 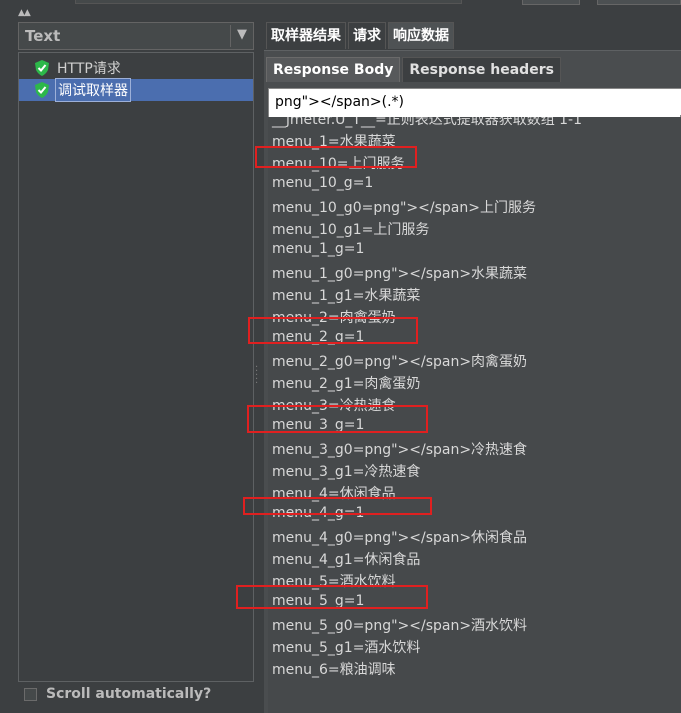 What do you see at coordinates (256, 376) in the screenshot?
I see `splitter-handle: · · · · ·` at bounding box center [256, 376].